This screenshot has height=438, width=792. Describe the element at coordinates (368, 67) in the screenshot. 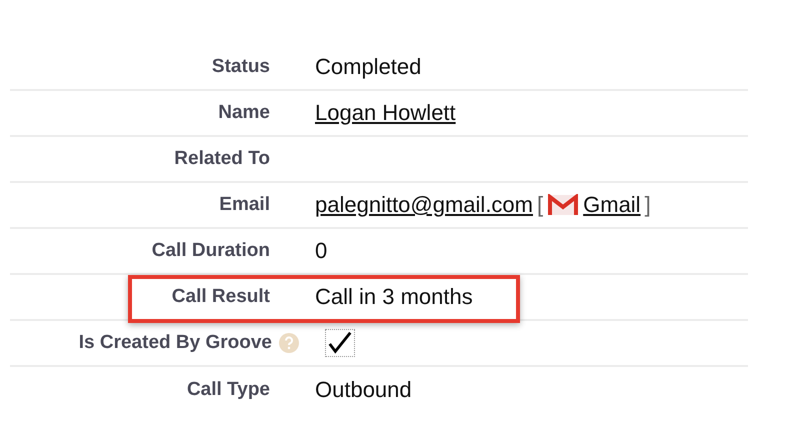

I see `field-value: Completed` at that location.